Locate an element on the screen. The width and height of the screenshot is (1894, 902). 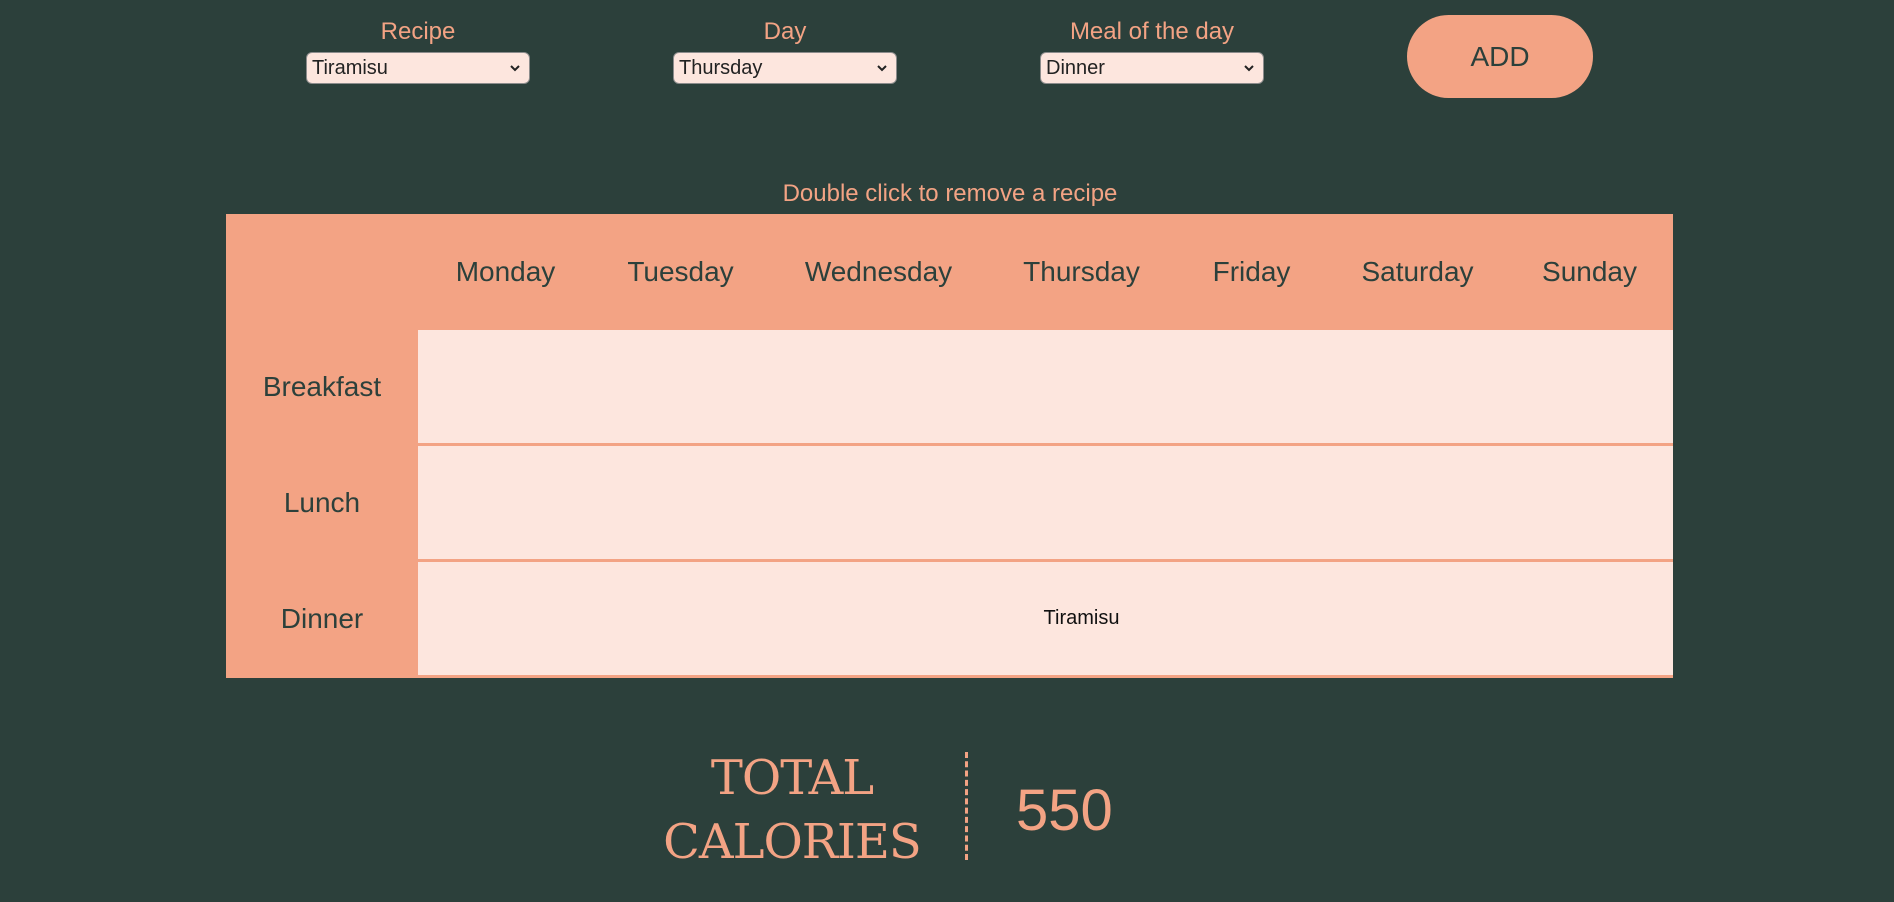
meal-select-value: Dinner is located at coordinates (1075, 68).